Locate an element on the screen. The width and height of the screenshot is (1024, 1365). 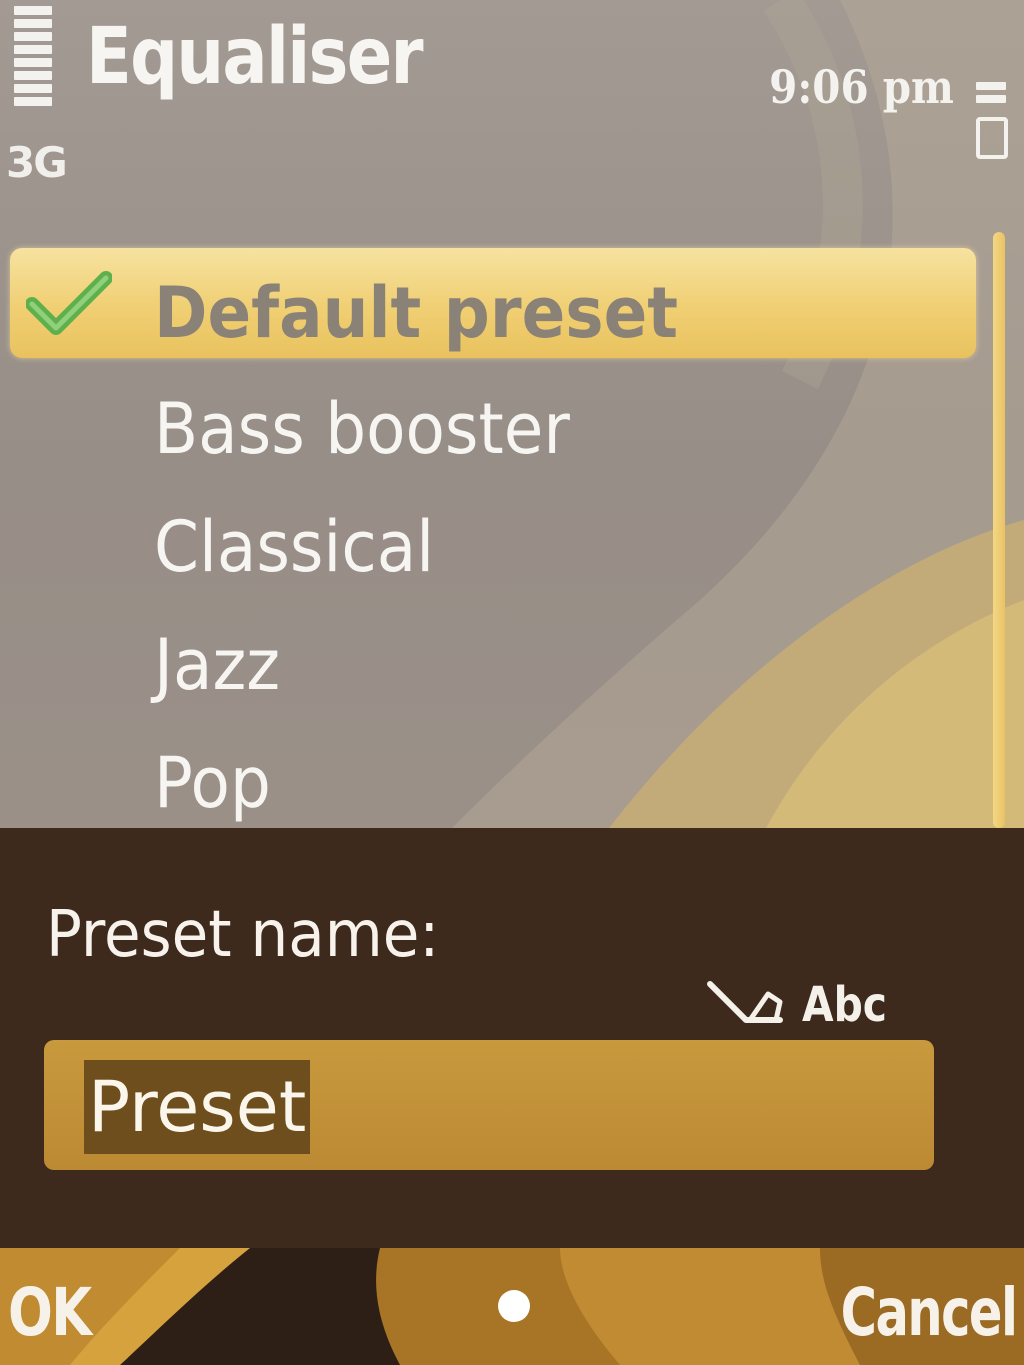
list-item-label: Classical is located at coordinates (294, 547).